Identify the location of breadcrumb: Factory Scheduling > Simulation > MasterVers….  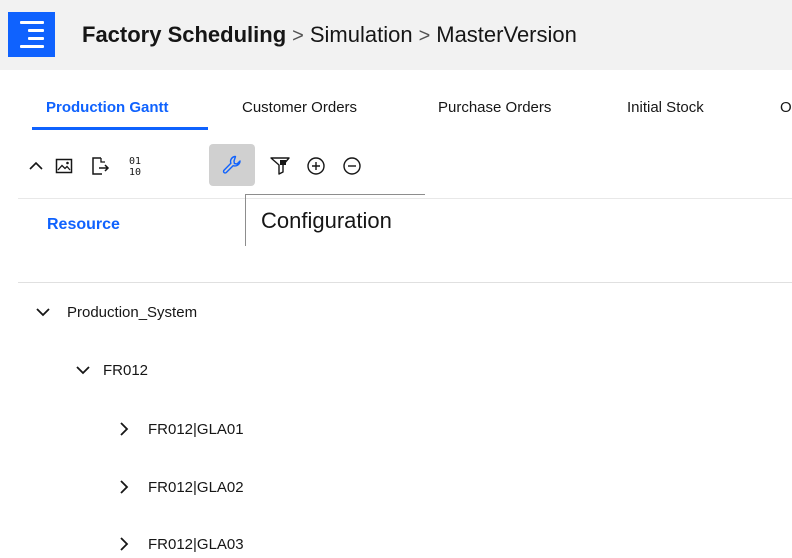
(329, 35).